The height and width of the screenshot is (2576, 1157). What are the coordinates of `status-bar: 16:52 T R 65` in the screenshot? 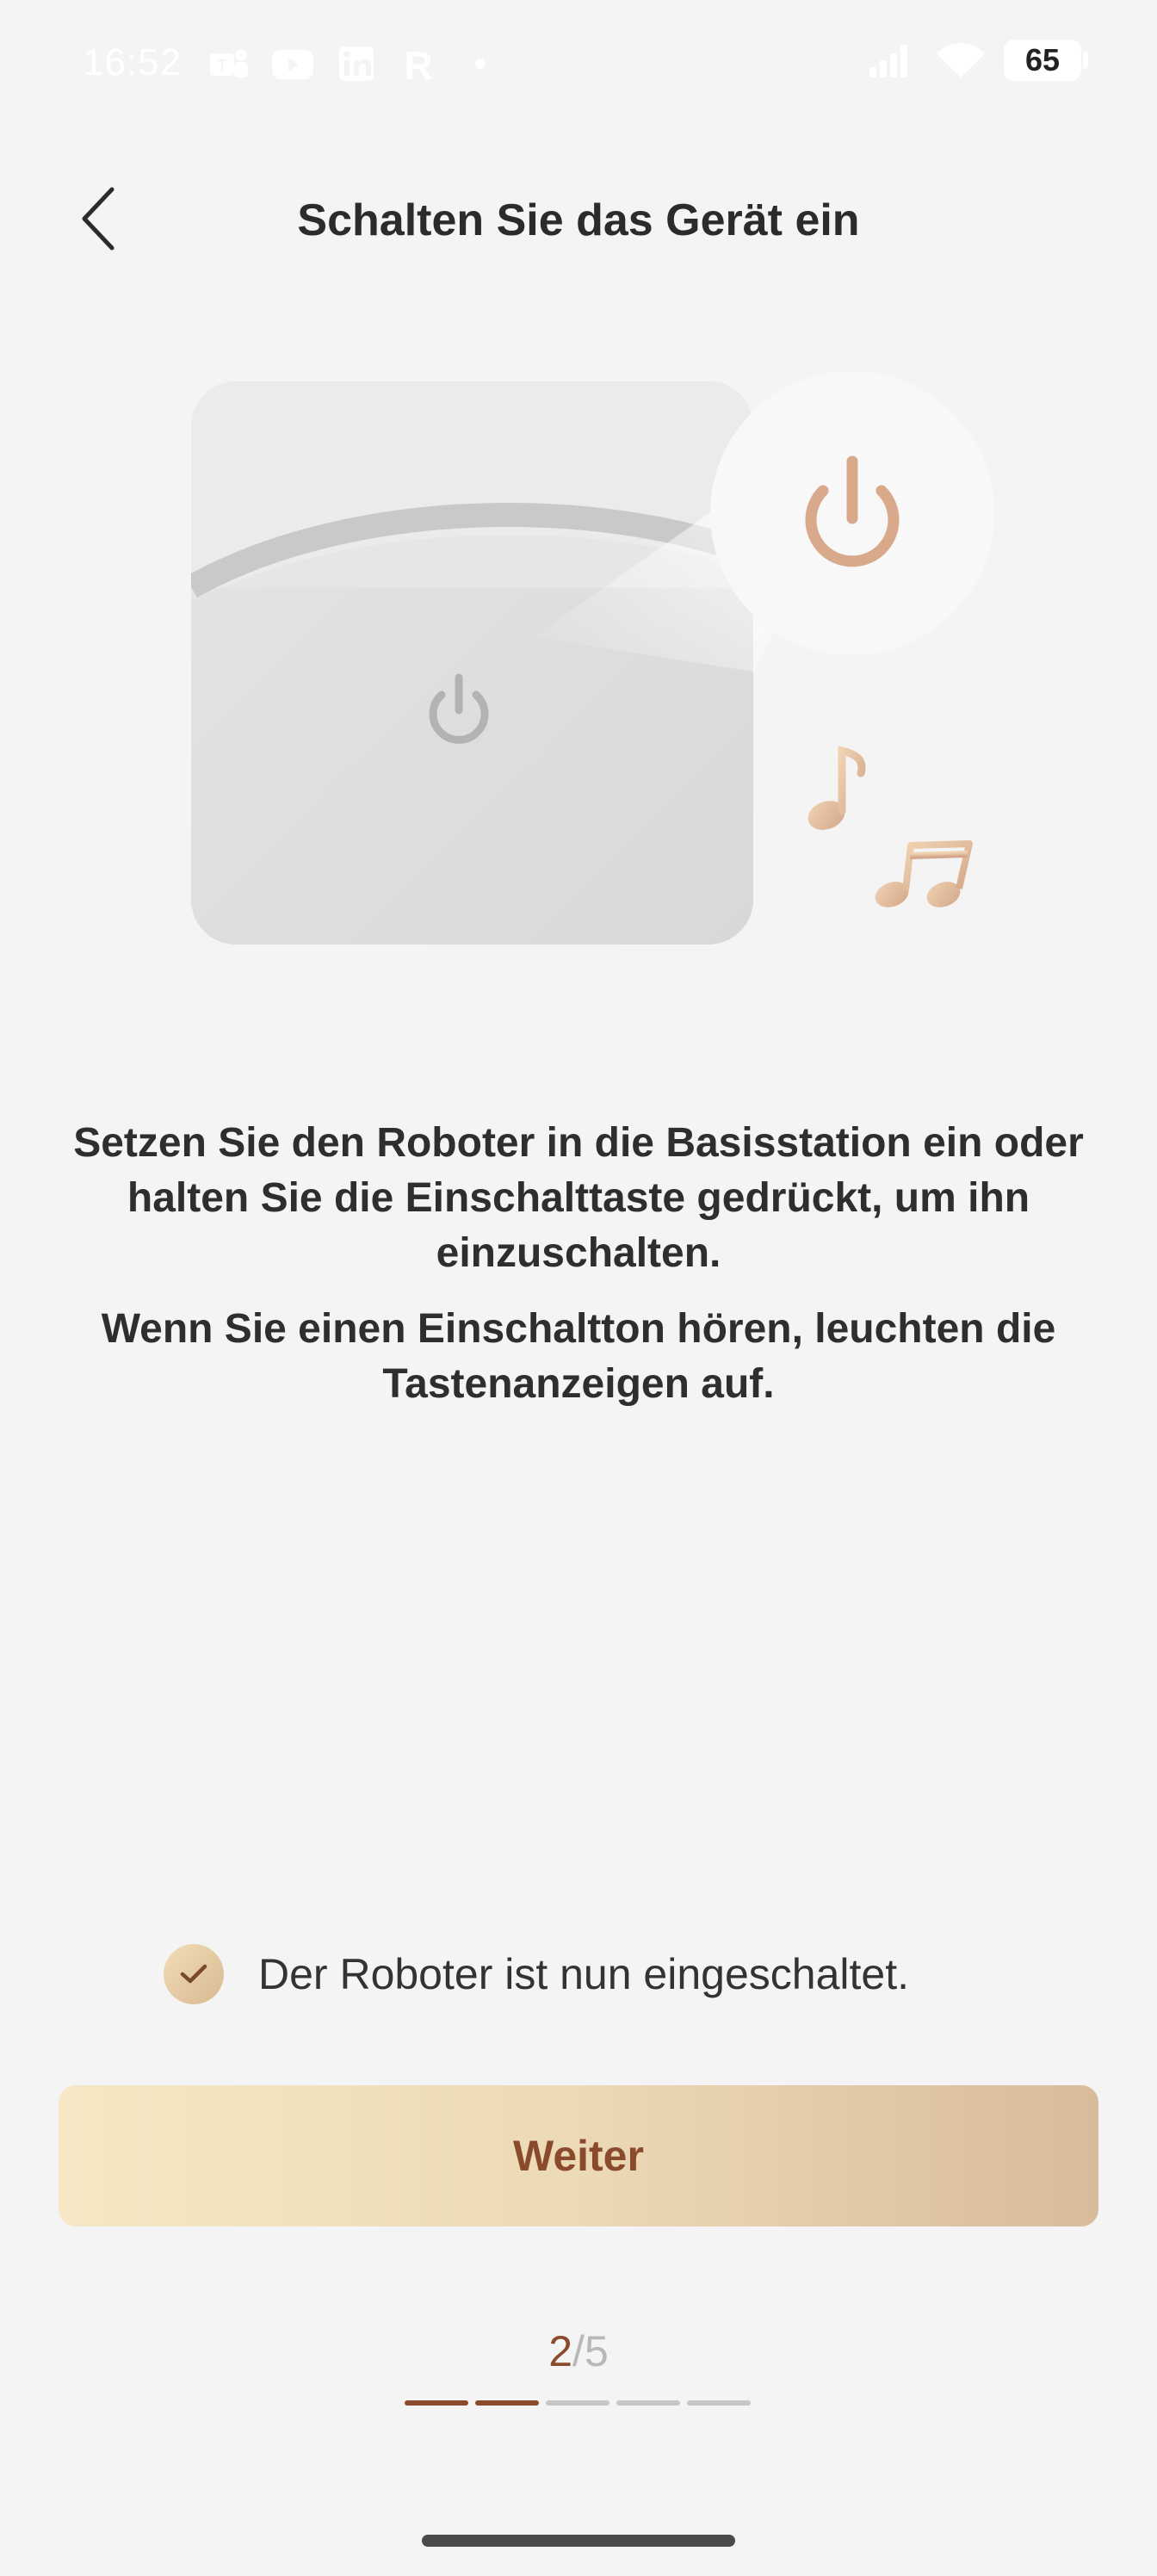 It's located at (579, 64).